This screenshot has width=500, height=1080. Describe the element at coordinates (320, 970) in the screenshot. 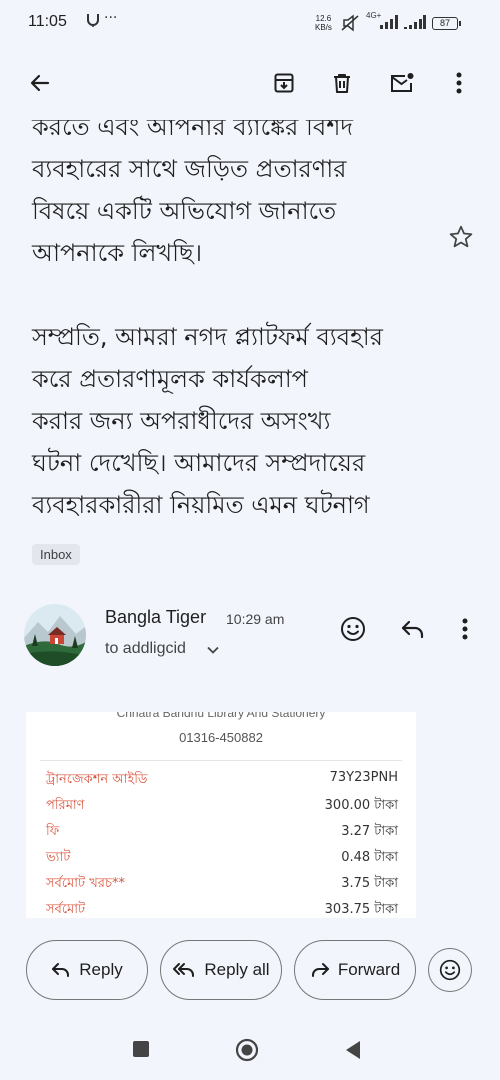

I see `forward-icon` at that location.